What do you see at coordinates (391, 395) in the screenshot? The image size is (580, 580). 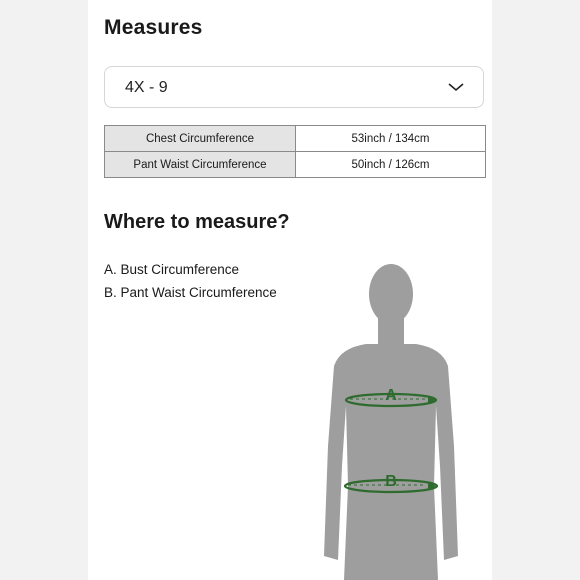 I see `marker-a-label: A` at bounding box center [391, 395].